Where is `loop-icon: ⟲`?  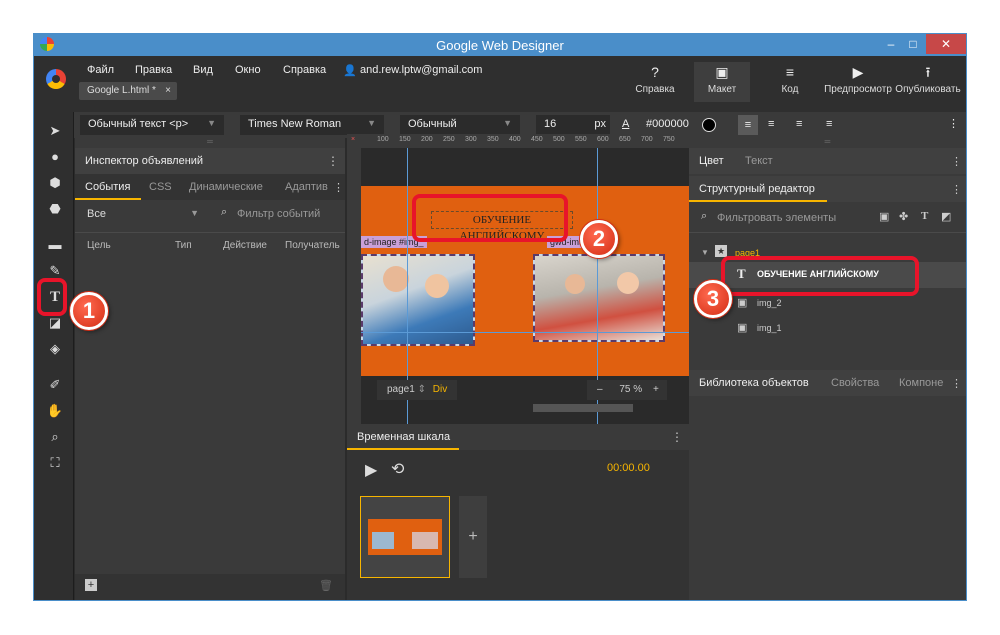 loop-icon: ⟲ is located at coordinates (397, 469).